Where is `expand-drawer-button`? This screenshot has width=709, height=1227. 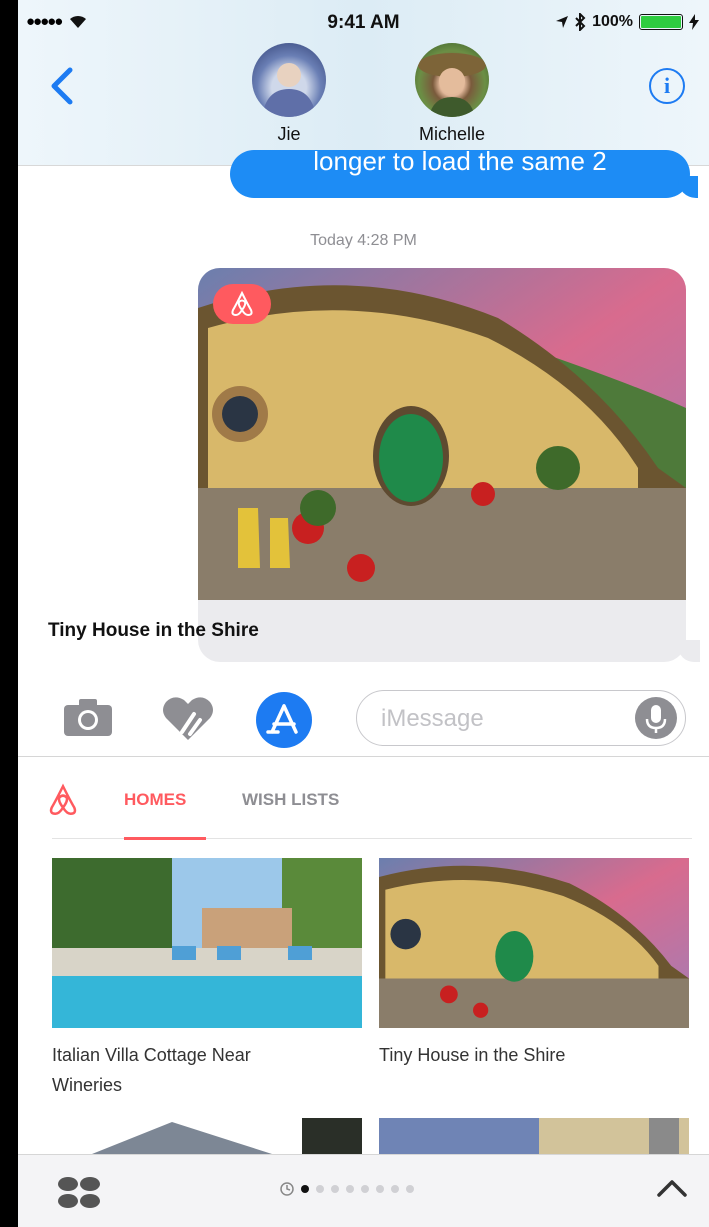
expand-drawer-button is located at coordinates (672, 1190).